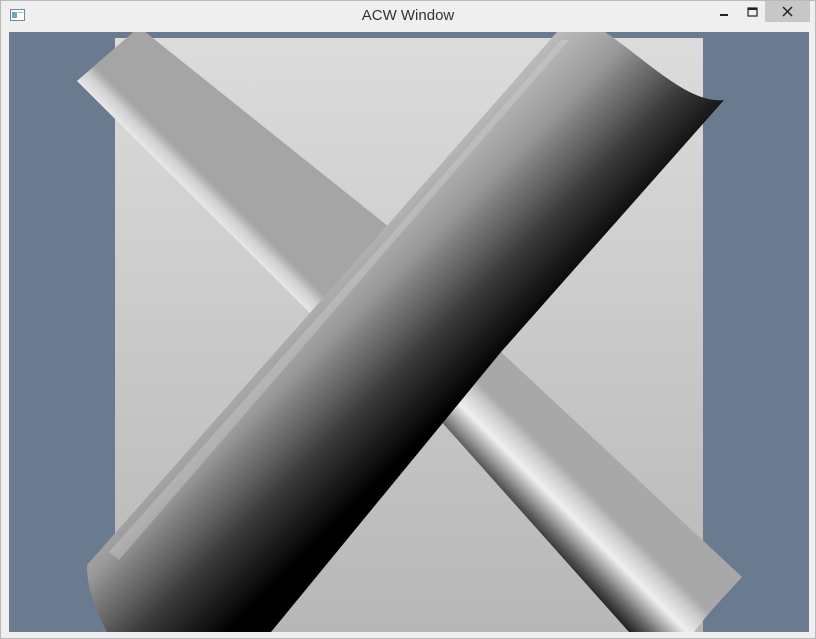  I want to click on close-button, so click(787, 11).